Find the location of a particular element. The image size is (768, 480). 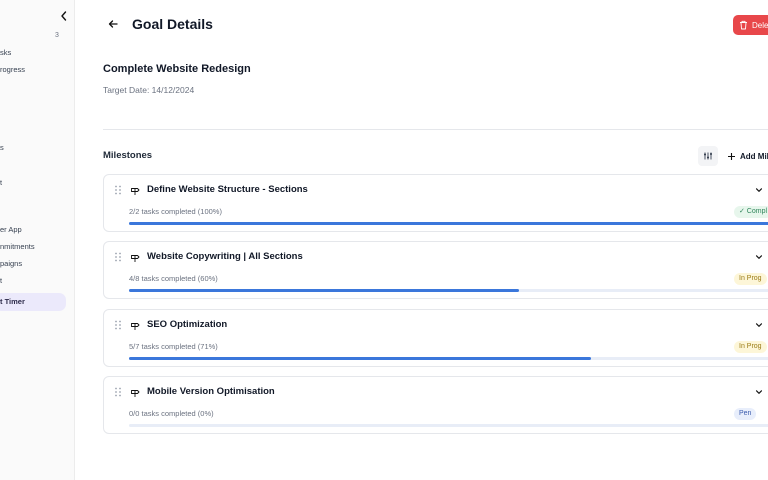

milestone-progress-text: 2/2 tasks completed (100%) is located at coordinates (175, 211).